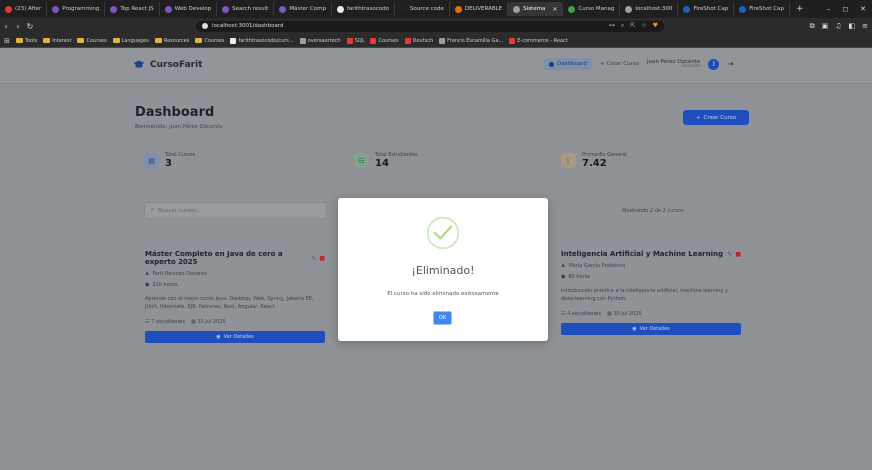 The image size is (872, 470). What do you see at coordinates (568, 160) in the screenshot?
I see `chart-icon: ⌊` at bounding box center [568, 160].